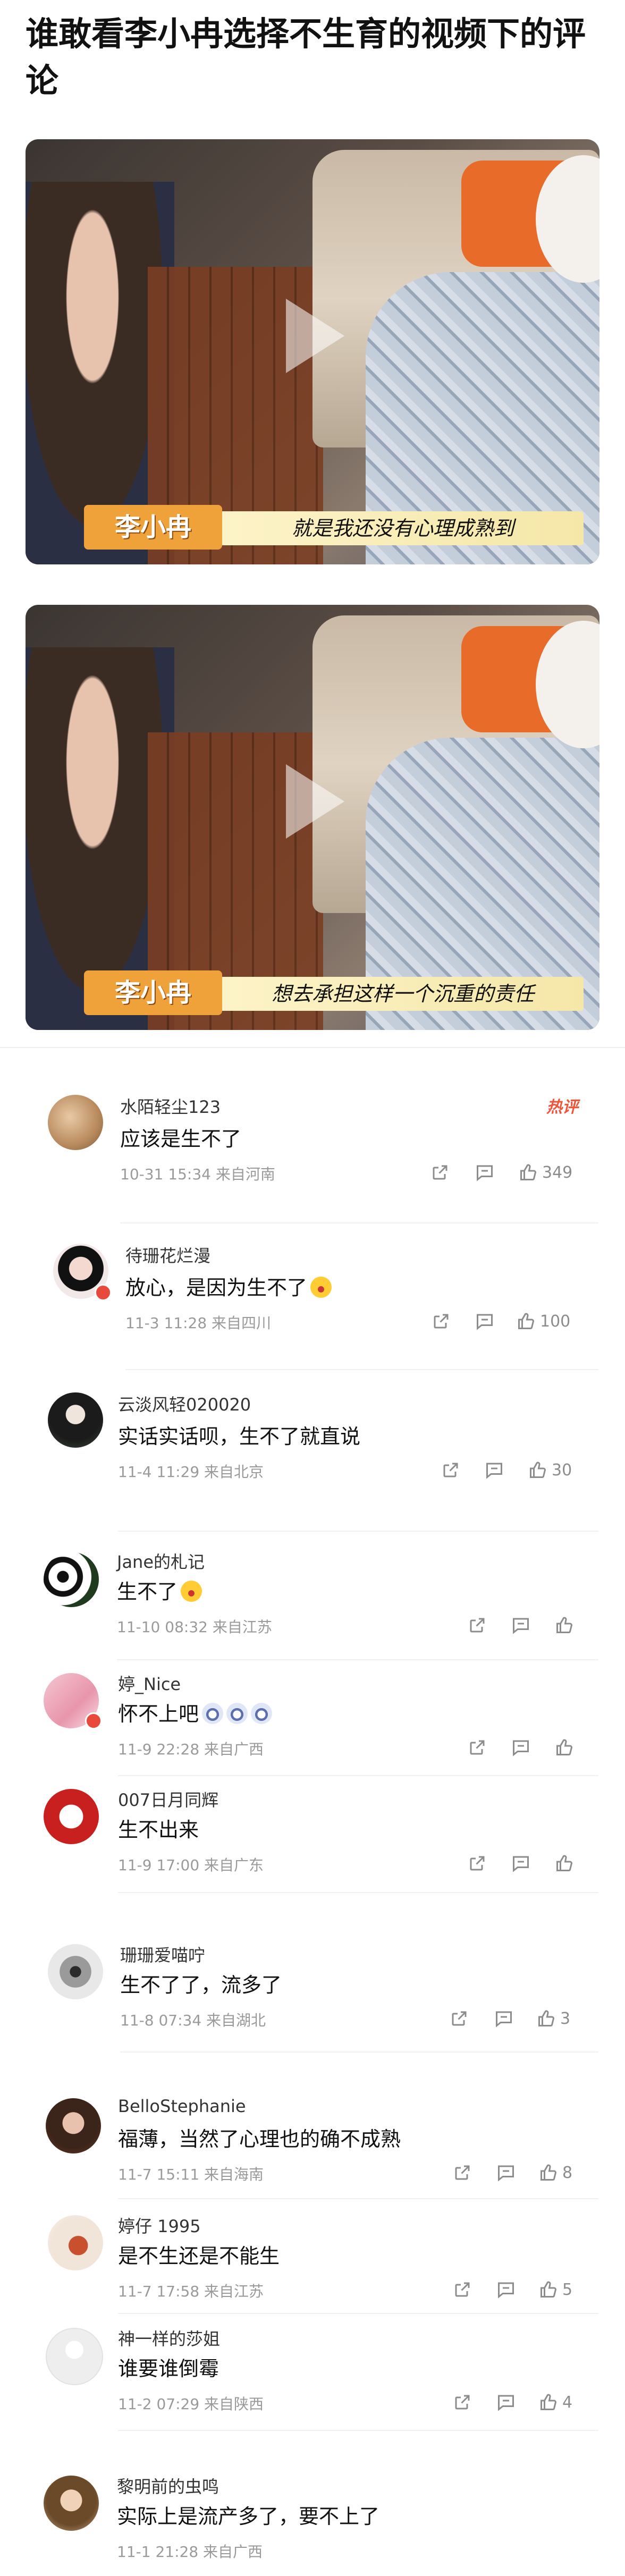  What do you see at coordinates (153, 993) in the screenshot?
I see `speaker-label: 李小冉` at bounding box center [153, 993].